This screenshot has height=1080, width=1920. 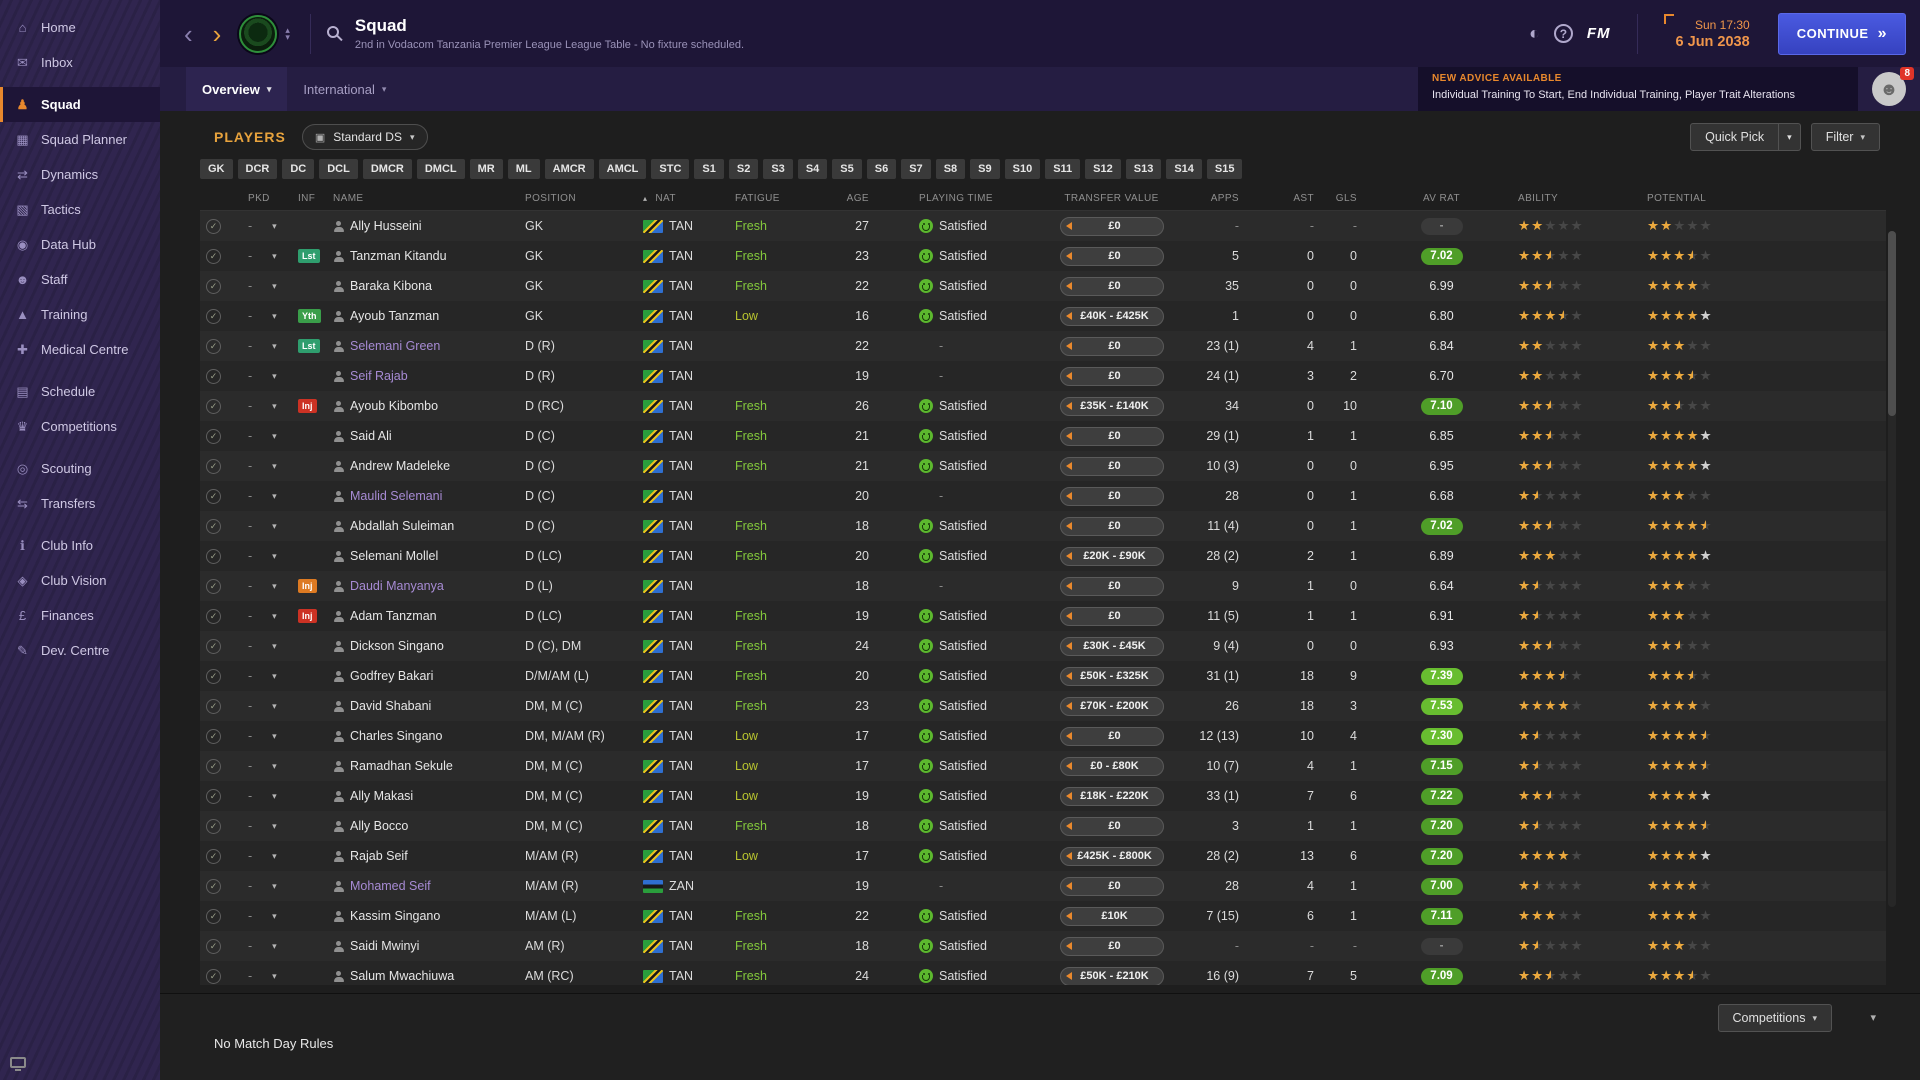 What do you see at coordinates (1184, 169) in the screenshot?
I see `position-chip-s14: S14` at bounding box center [1184, 169].